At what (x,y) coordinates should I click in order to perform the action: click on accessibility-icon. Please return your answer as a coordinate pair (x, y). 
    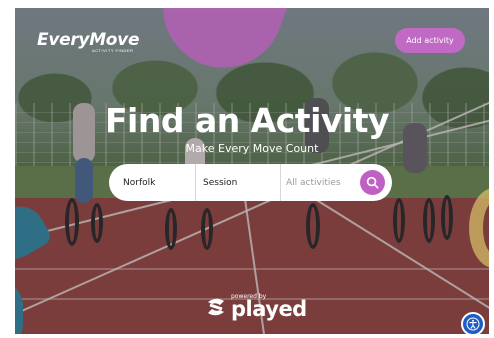
    Looking at the image, I should click on (473, 324).